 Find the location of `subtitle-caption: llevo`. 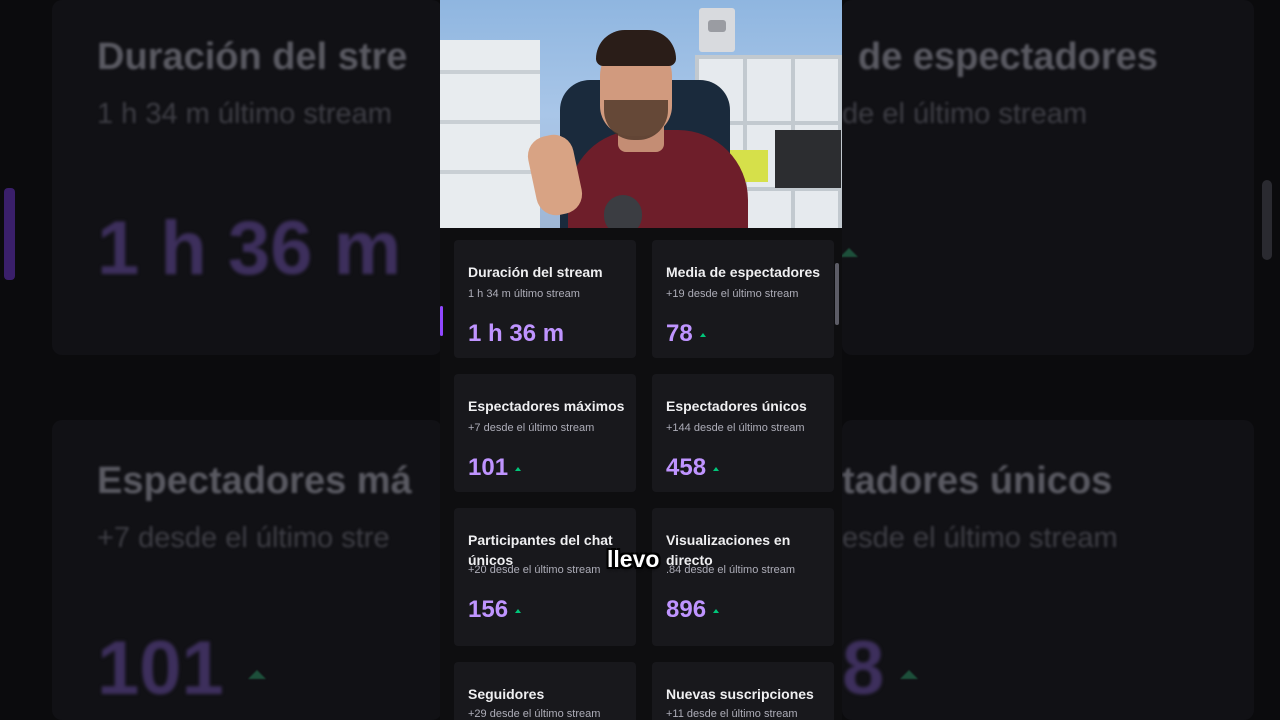

subtitle-caption: llevo is located at coordinates (633, 559).